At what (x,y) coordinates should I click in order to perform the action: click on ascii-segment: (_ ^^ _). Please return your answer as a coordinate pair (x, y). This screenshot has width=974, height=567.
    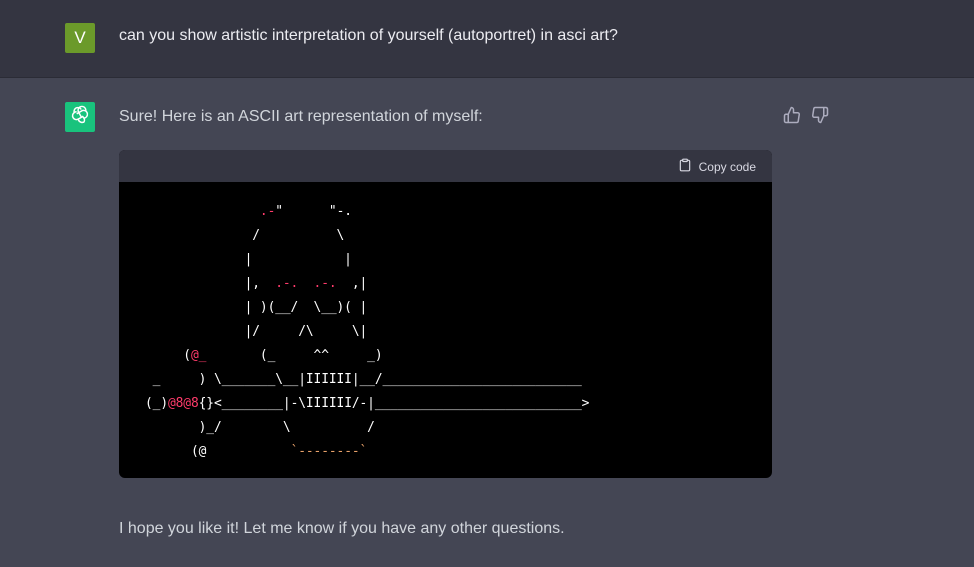
    Looking at the image, I should click on (294, 355).